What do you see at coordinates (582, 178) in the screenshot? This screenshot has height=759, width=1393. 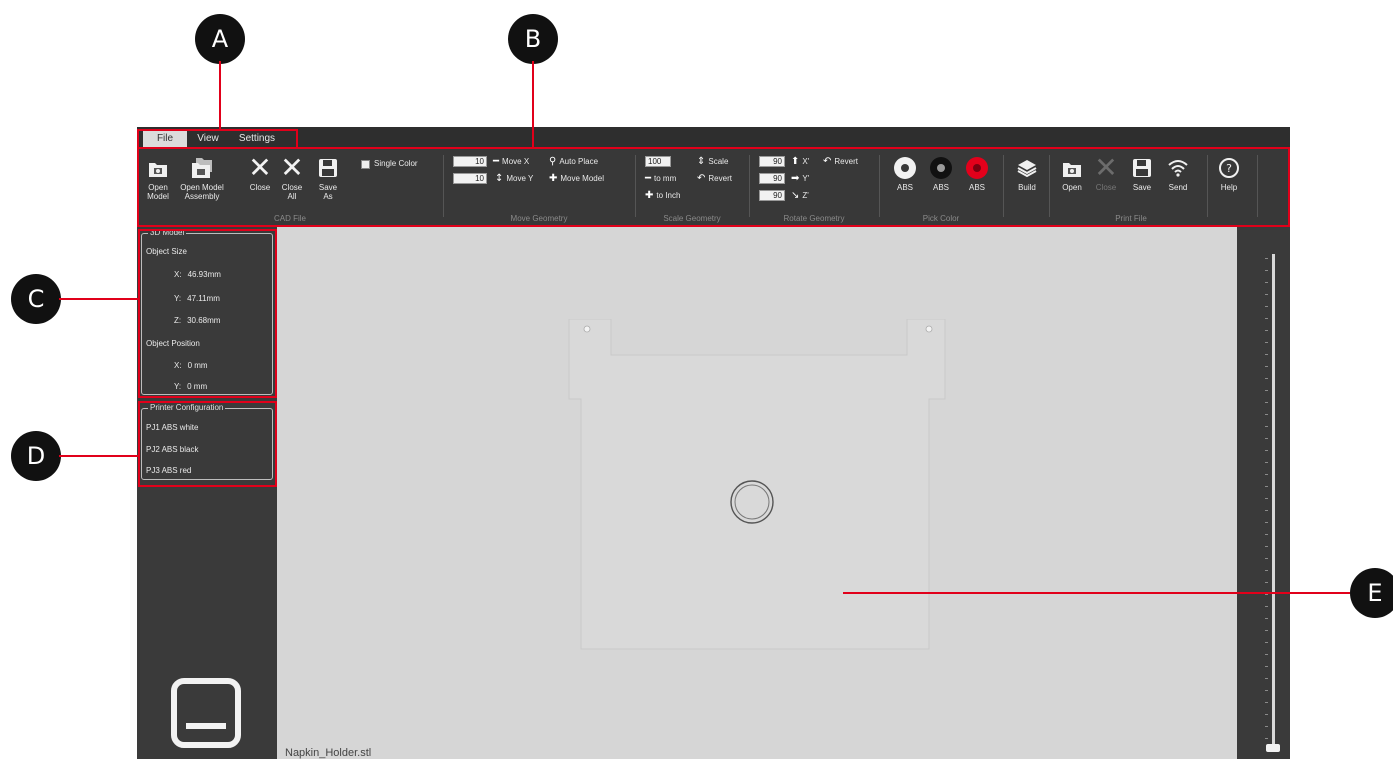 I see `move-model-label: Move Model` at bounding box center [582, 178].